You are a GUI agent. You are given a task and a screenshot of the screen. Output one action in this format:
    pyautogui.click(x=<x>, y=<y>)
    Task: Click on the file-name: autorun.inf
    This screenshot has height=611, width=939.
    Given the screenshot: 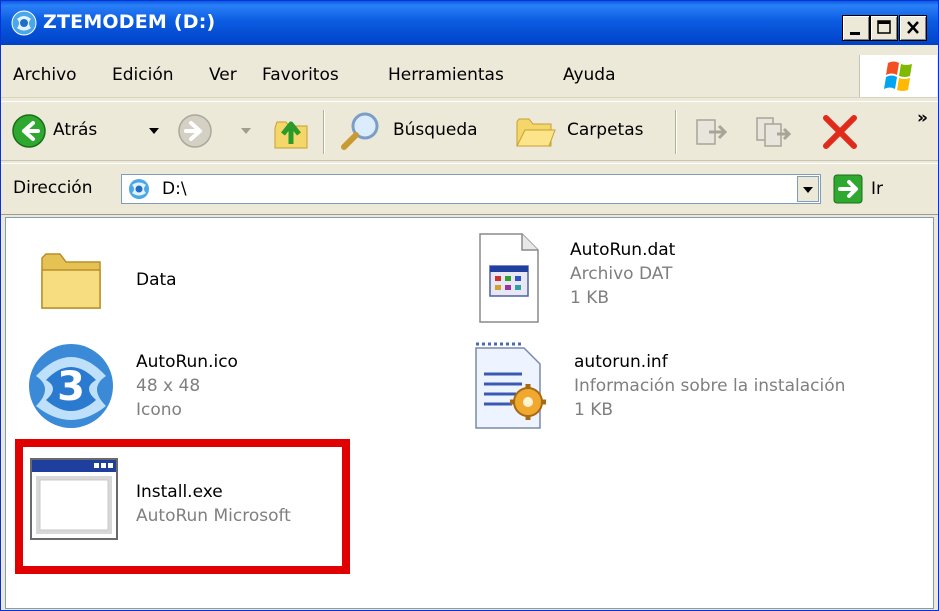 What is the action you would take?
    pyautogui.click(x=621, y=362)
    